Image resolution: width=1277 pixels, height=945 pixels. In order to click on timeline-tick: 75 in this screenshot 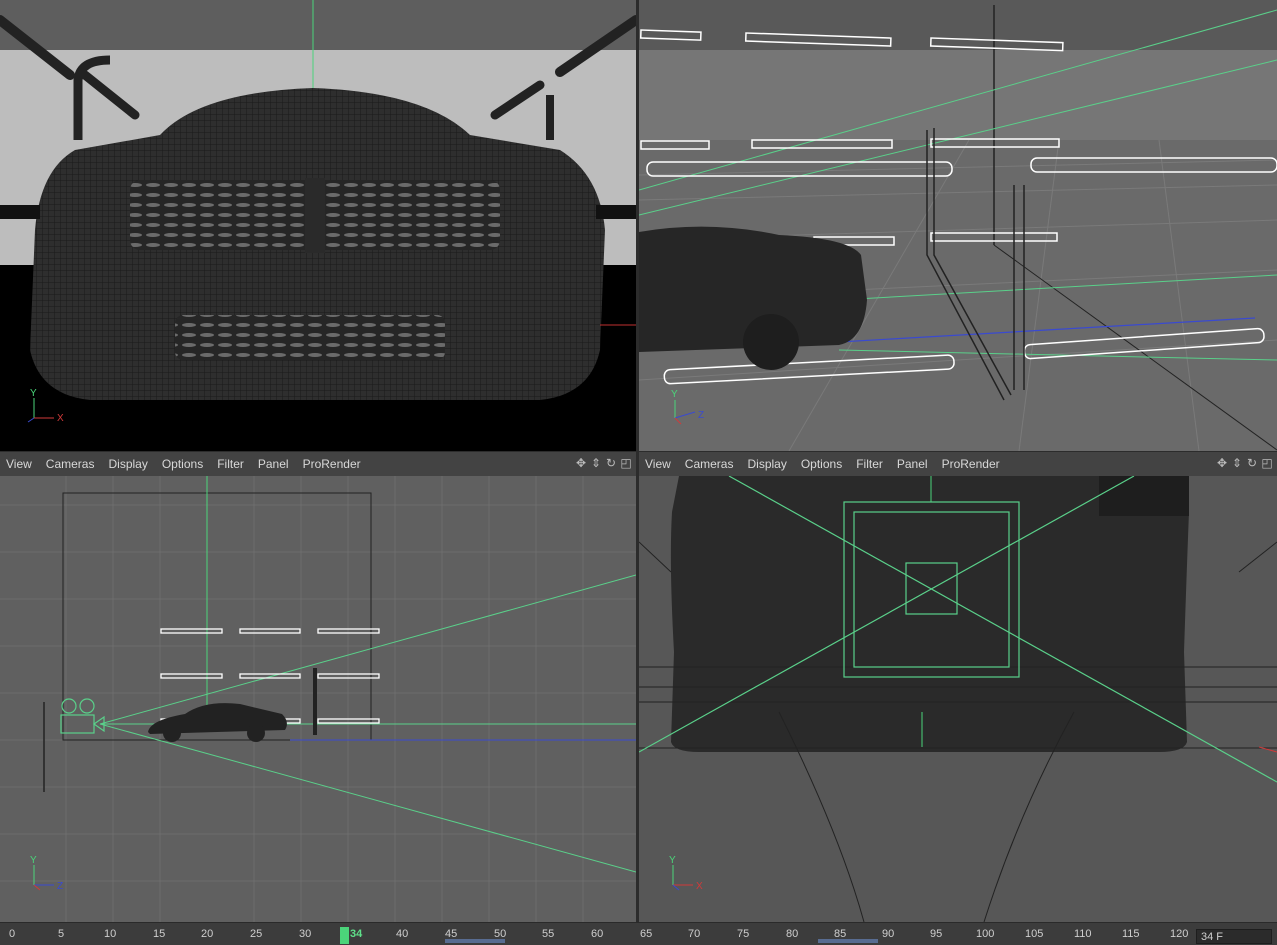, I will do `click(743, 934)`.